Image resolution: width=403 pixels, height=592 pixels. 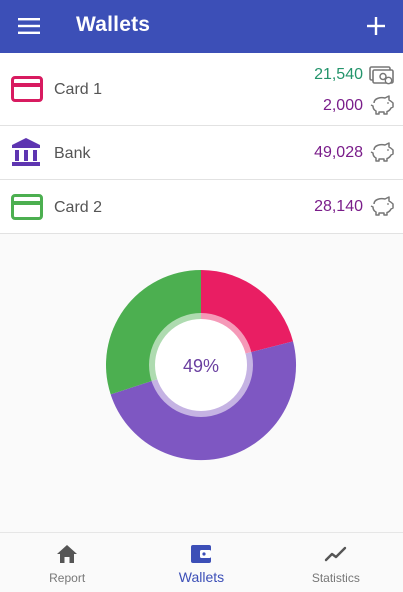 What do you see at coordinates (201, 26) in the screenshot?
I see `app-bar: Wallets` at bounding box center [201, 26].